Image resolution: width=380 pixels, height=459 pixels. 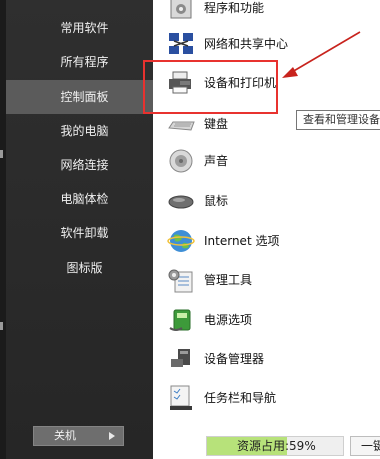 What do you see at coordinates (84, 165) in the screenshot?
I see `sidebar-item-label: 网络连接` at bounding box center [84, 165].